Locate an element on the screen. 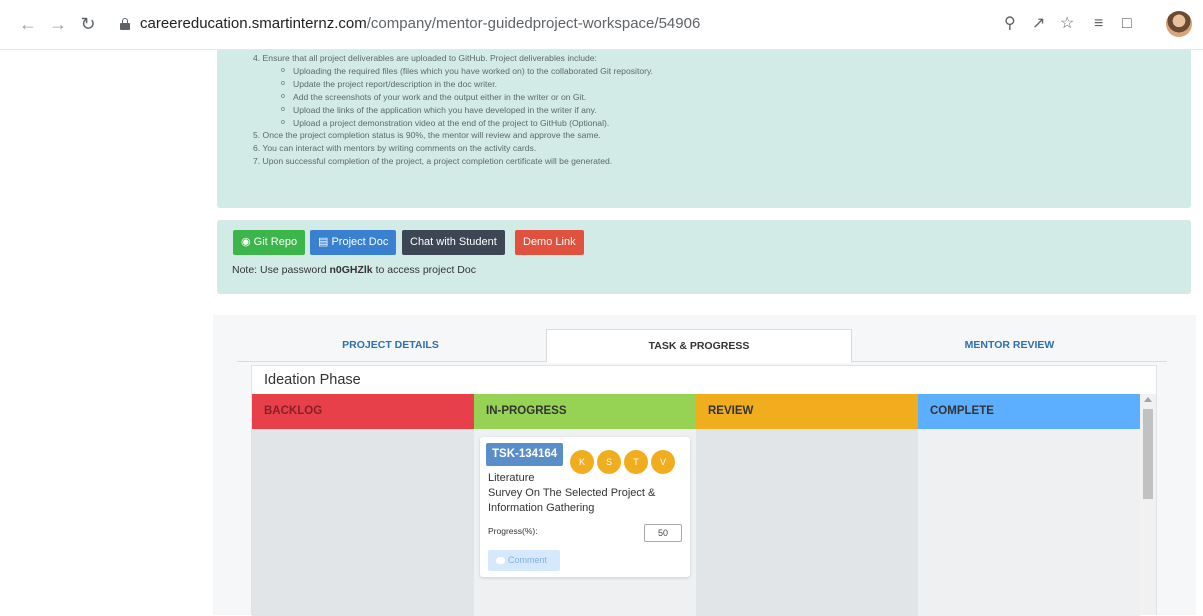  board-scrollbar is located at coordinates (1148, 504).